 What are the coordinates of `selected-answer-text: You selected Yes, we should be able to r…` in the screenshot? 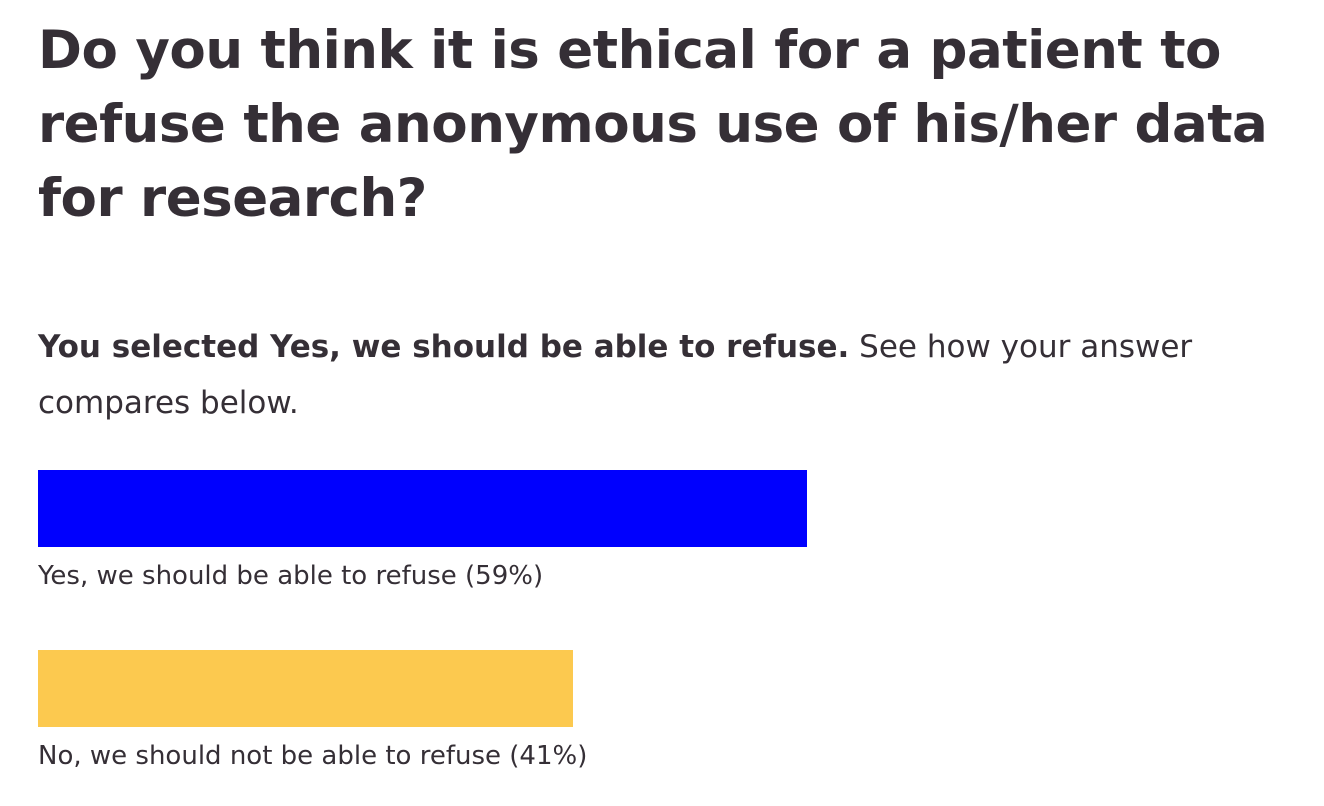 It's located at (444, 347).